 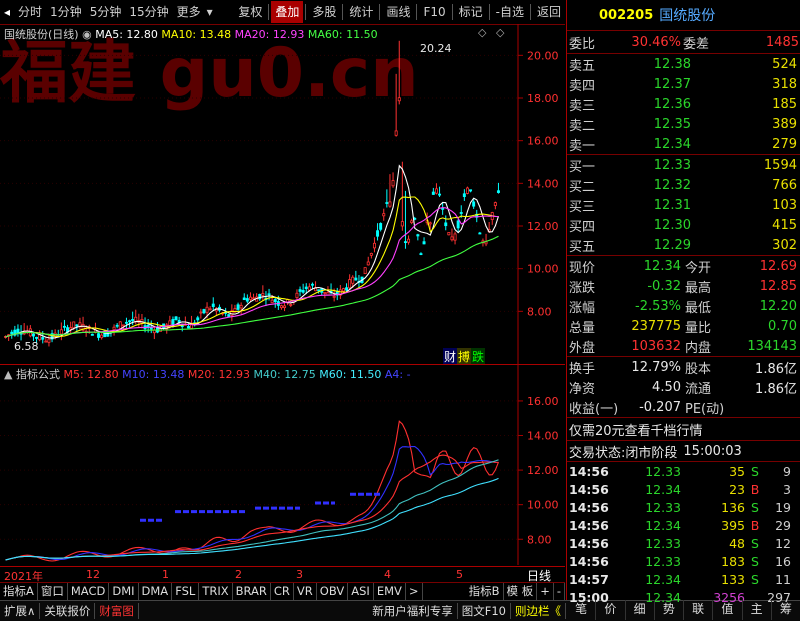 What do you see at coordinates (521, 591) in the screenshot?
I see `tab-template: 模 板` at bounding box center [521, 591].